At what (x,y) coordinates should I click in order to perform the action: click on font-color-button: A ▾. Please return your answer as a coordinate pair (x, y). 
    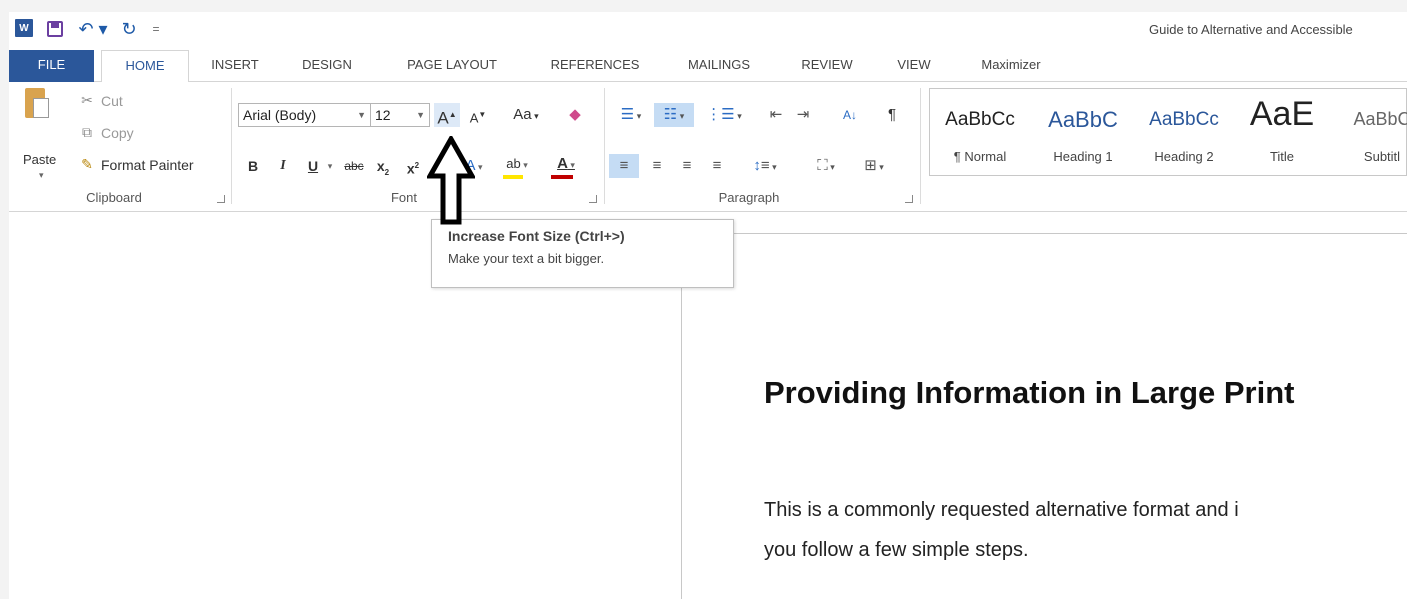
    Looking at the image, I should click on (566, 164).